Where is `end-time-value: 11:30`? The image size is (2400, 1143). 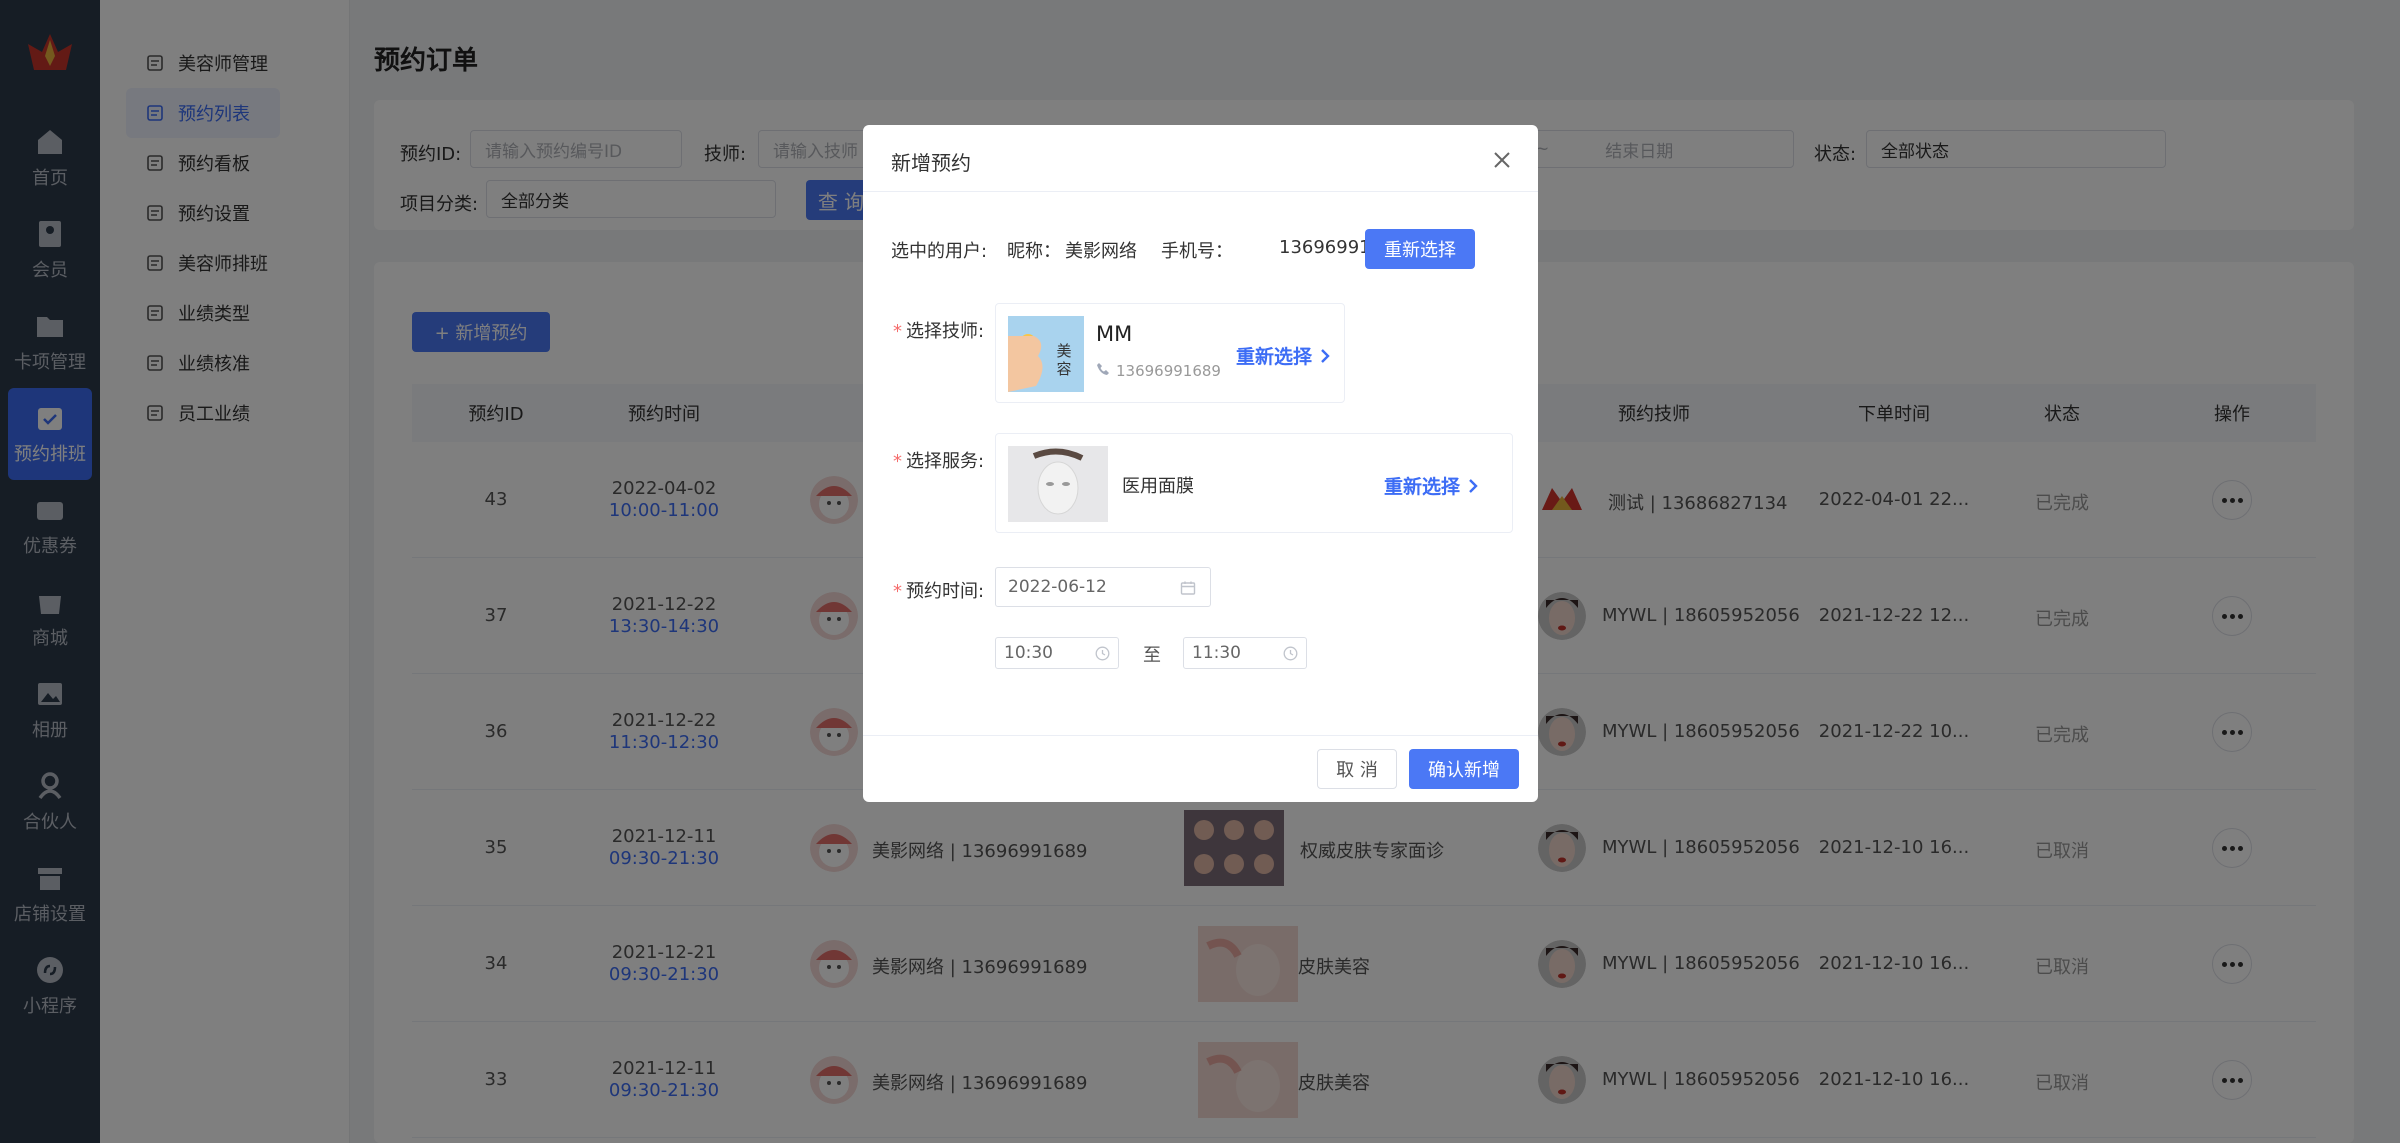 end-time-value: 11:30 is located at coordinates (1216, 653).